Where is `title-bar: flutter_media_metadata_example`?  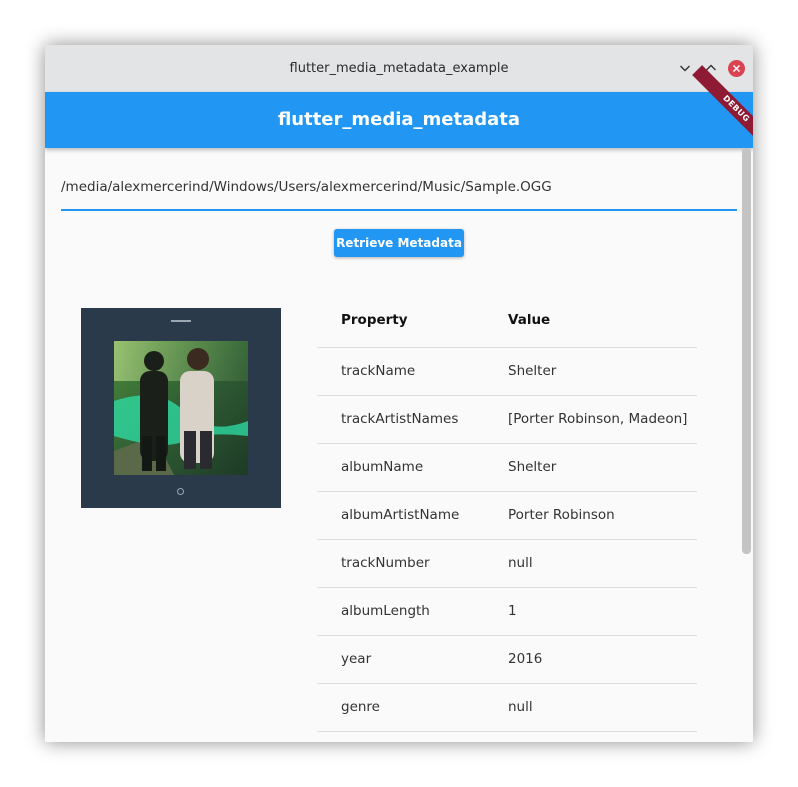 title-bar: flutter_media_metadata_example is located at coordinates (399, 68).